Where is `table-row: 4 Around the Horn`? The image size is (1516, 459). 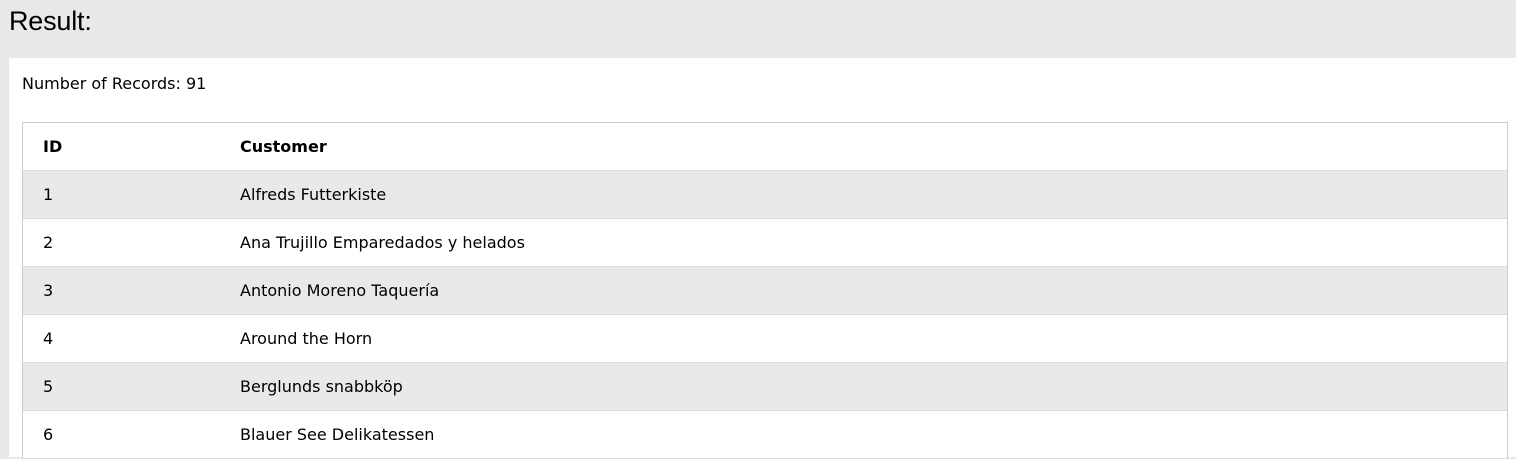 table-row: 4 Around the Horn is located at coordinates (765, 338).